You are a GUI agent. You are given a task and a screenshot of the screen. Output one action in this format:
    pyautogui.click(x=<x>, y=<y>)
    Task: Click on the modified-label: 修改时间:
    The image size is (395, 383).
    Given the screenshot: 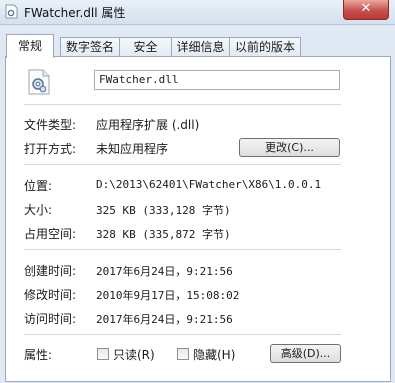 What is the action you would take?
    pyautogui.click(x=50, y=295)
    